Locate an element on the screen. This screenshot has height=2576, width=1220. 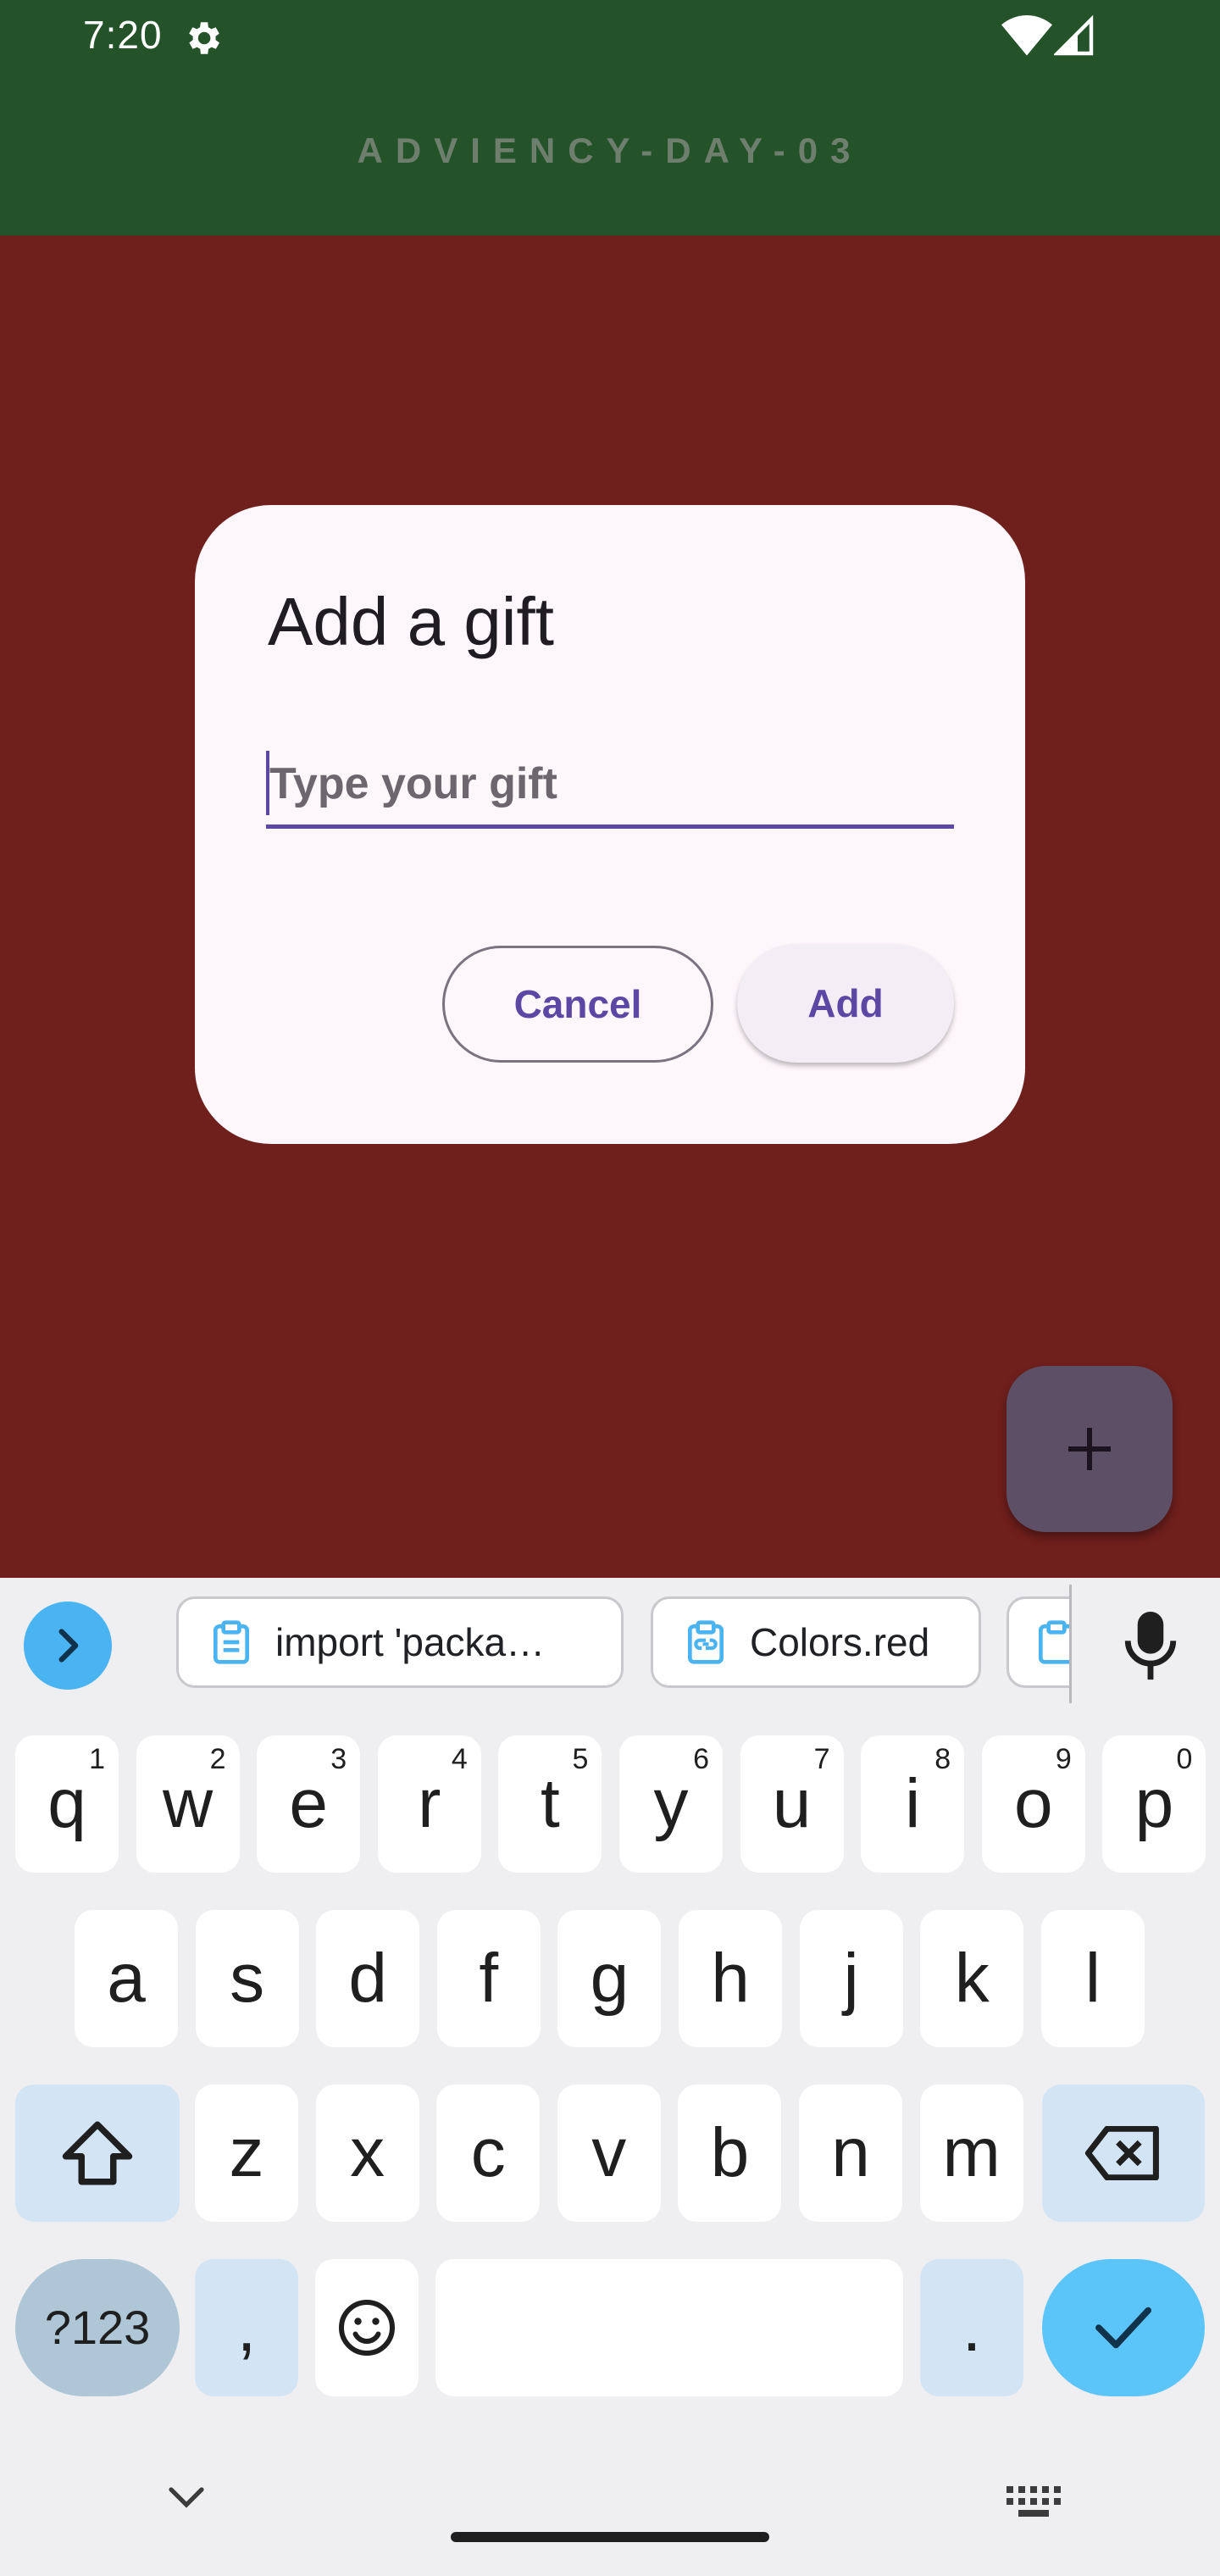
settings-gear-icon is located at coordinates (204, 38).